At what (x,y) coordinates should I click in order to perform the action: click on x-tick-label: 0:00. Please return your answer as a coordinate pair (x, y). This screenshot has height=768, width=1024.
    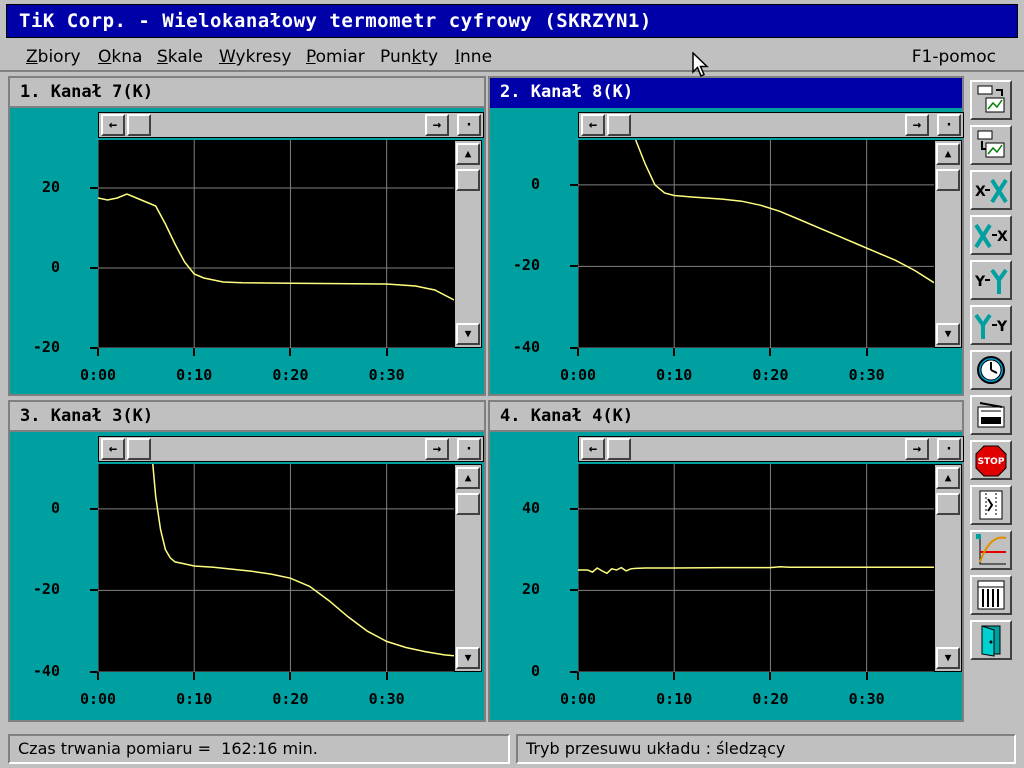
    Looking at the image, I should click on (98, 699).